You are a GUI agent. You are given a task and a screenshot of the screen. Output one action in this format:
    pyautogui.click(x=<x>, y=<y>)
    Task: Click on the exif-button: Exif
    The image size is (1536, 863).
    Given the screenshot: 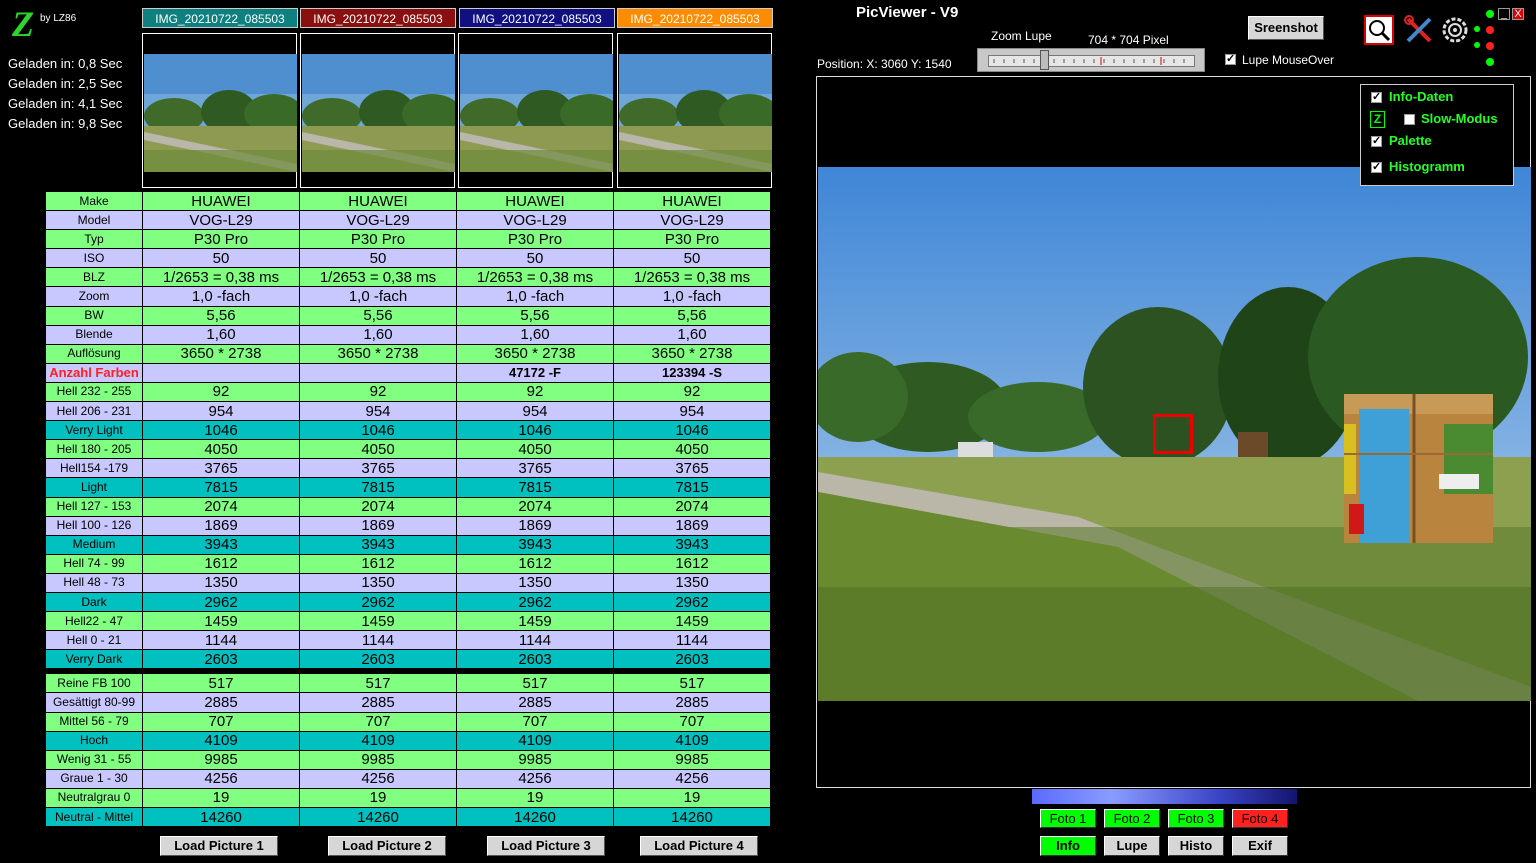 What is the action you would take?
    pyautogui.click(x=1260, y=846)
    